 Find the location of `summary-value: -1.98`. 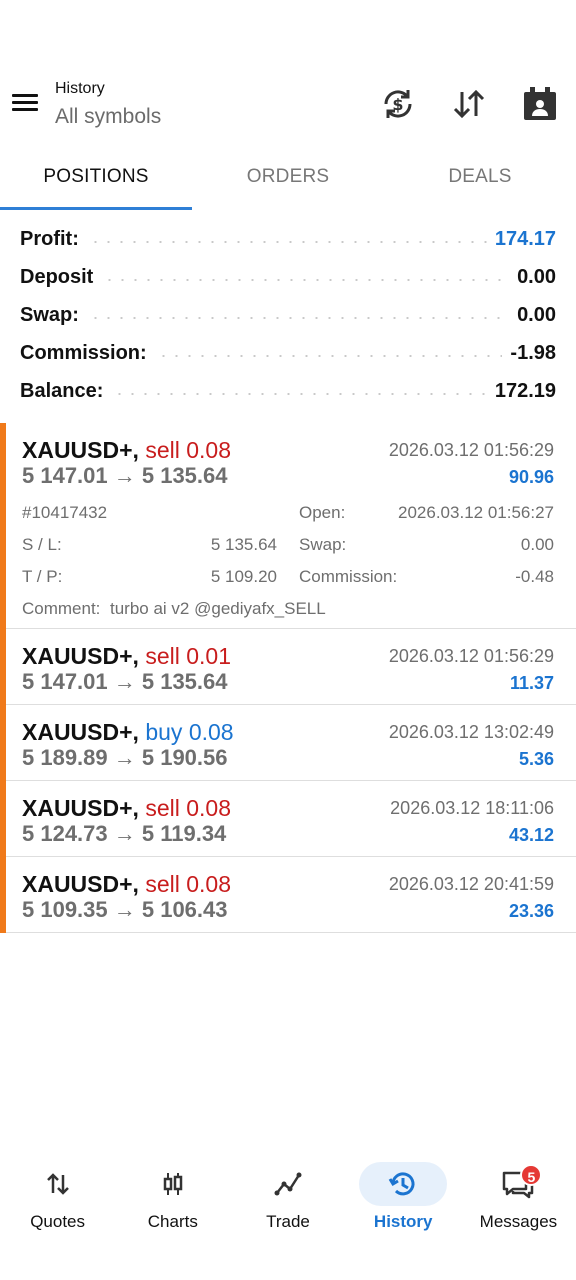

summary-value: -1.98 is located at coordinates (533, 352).